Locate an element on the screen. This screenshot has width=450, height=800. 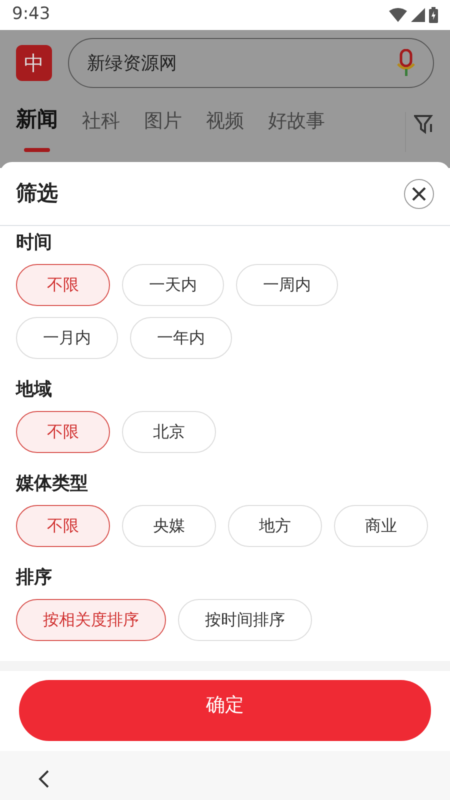
signal-icon is located at coordinates (418, 15).